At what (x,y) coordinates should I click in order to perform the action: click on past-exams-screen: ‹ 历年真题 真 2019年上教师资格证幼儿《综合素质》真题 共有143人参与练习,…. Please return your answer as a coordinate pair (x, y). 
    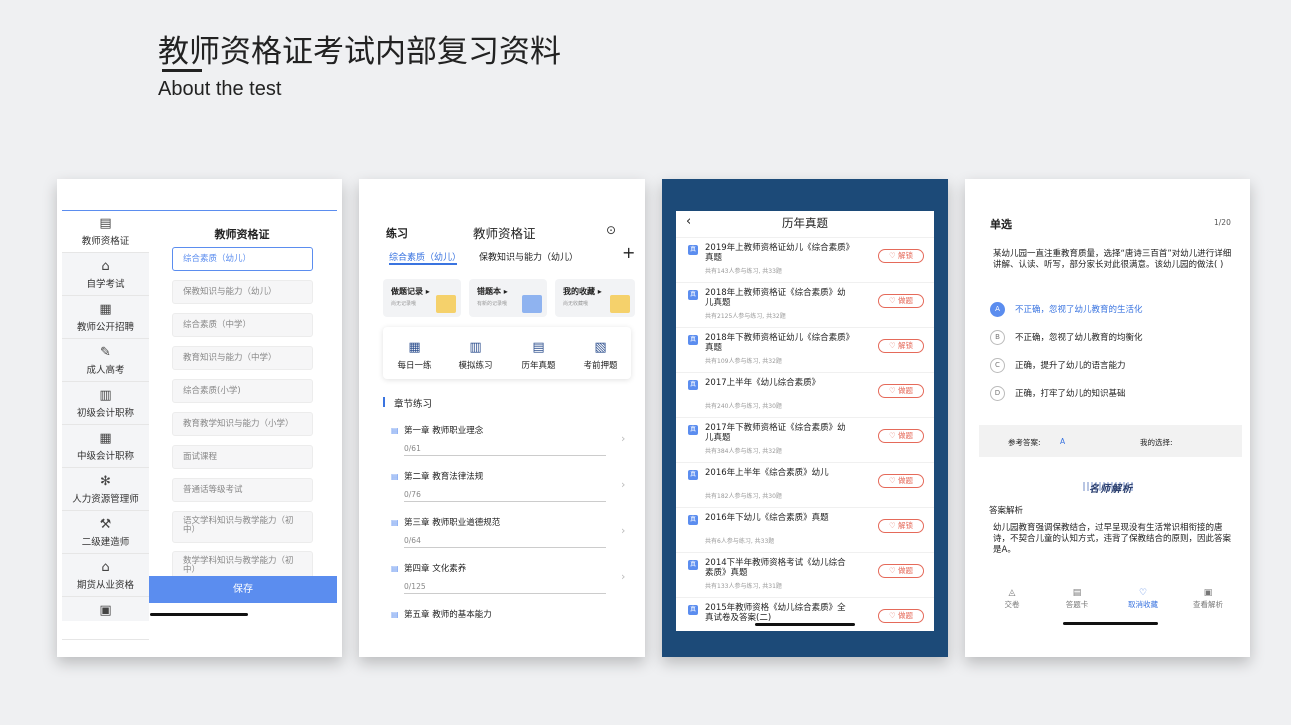
    Looking at the image, I should click on (805, 421).